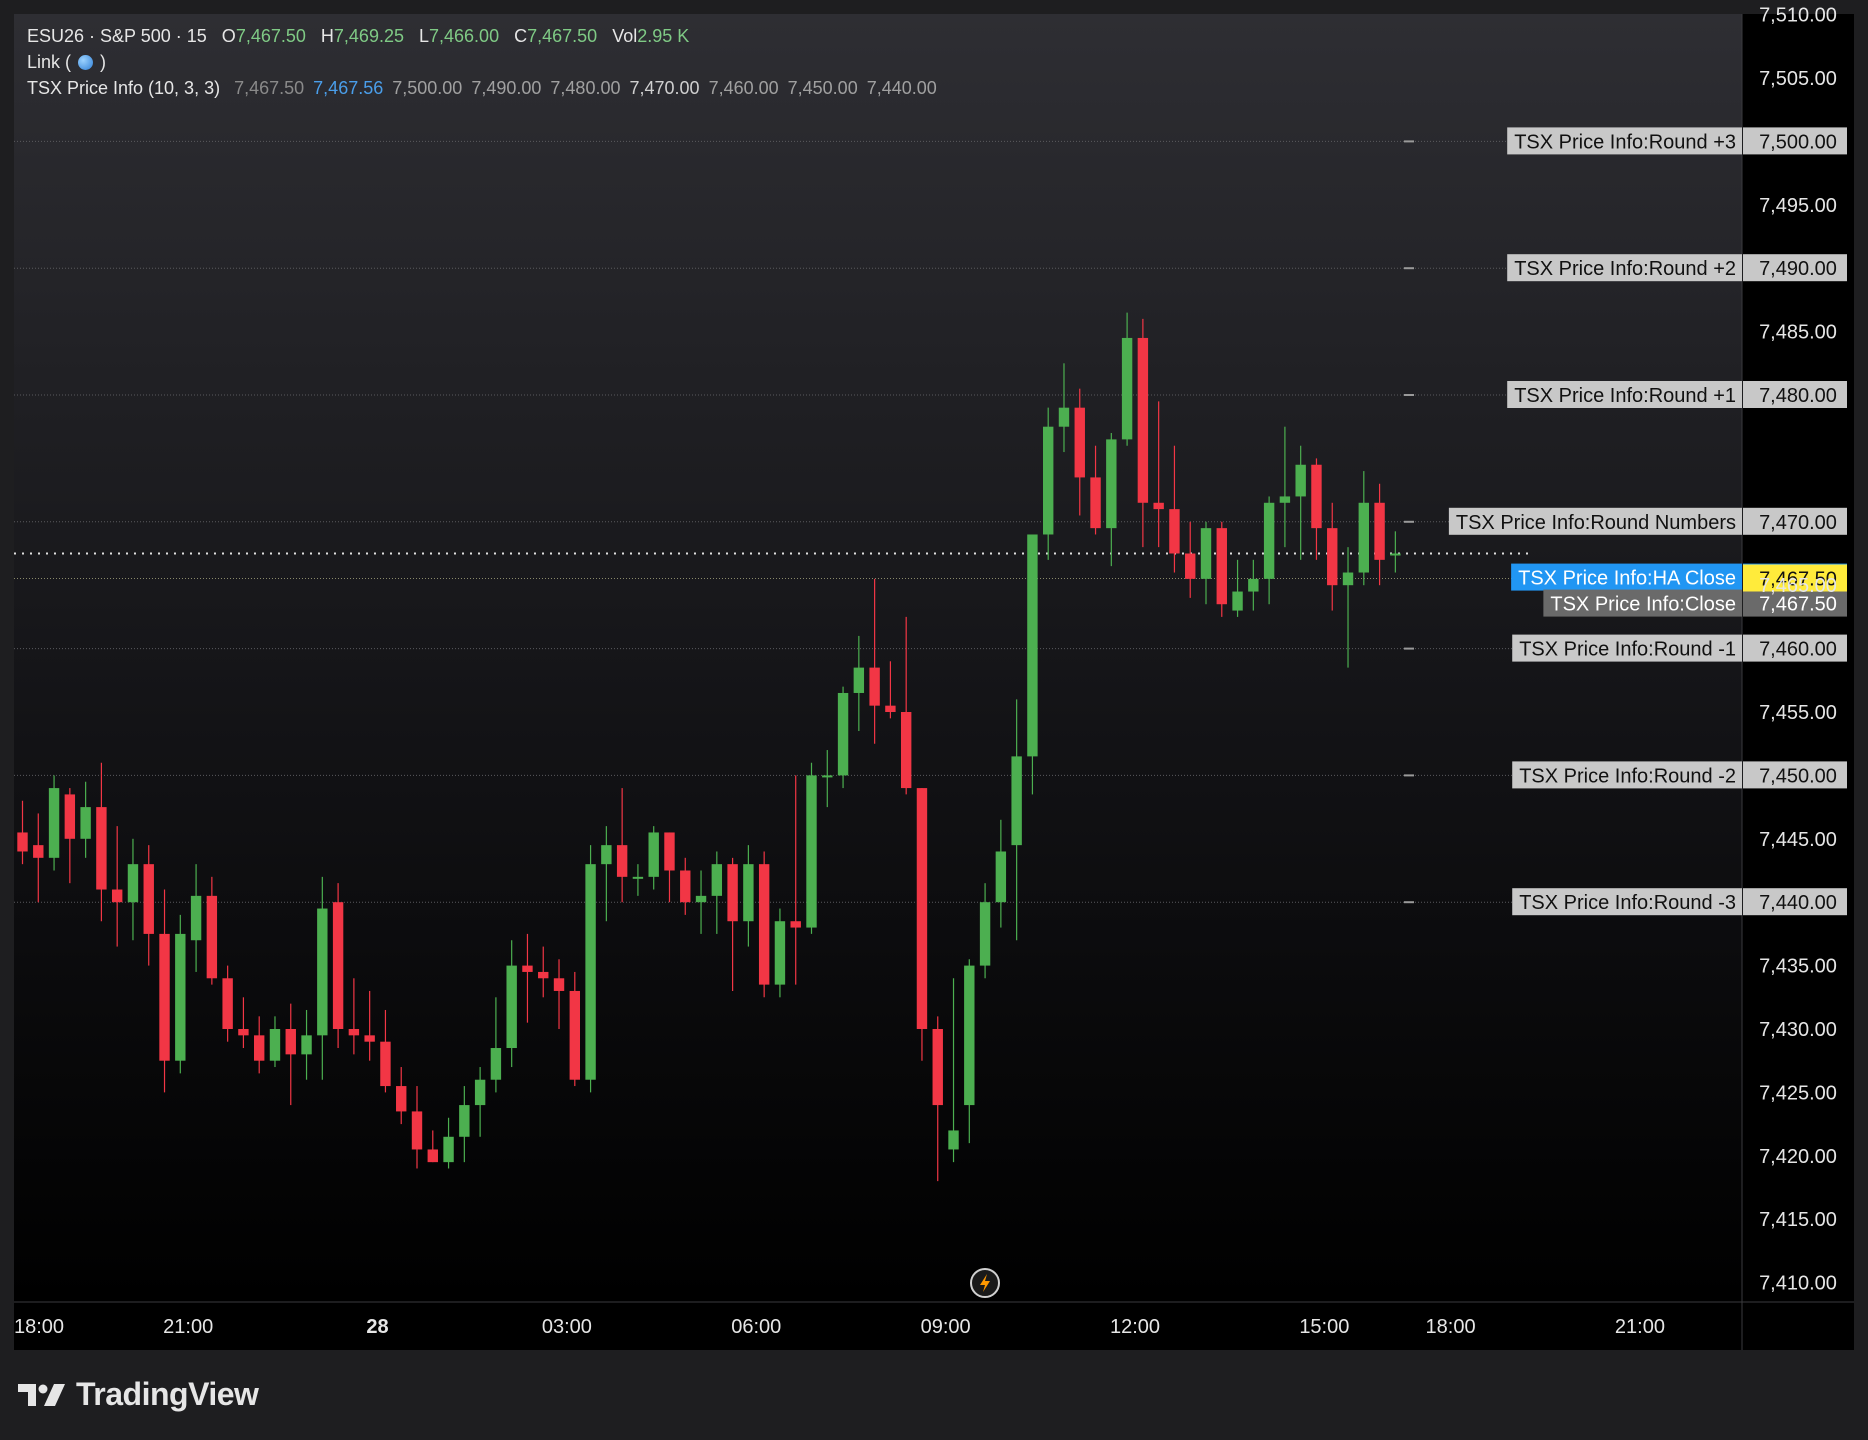 The image size is (1868, 1440). What do you see at coordinates (1798, 1326) in the screenshot?
I see `axis-corner` at bounding box center [1798, 1326].